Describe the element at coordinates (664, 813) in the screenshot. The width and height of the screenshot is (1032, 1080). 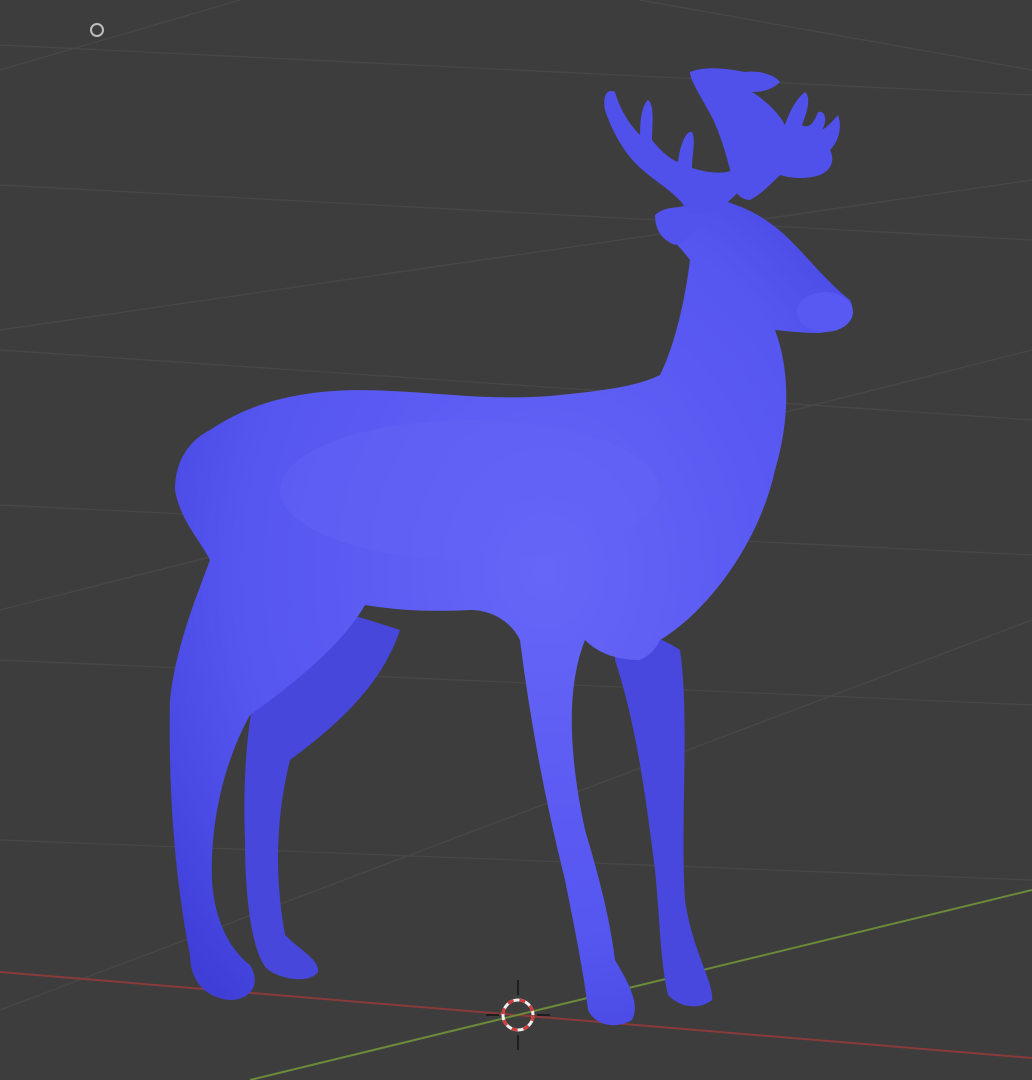
I see `deer-front-leg-far` at that location.